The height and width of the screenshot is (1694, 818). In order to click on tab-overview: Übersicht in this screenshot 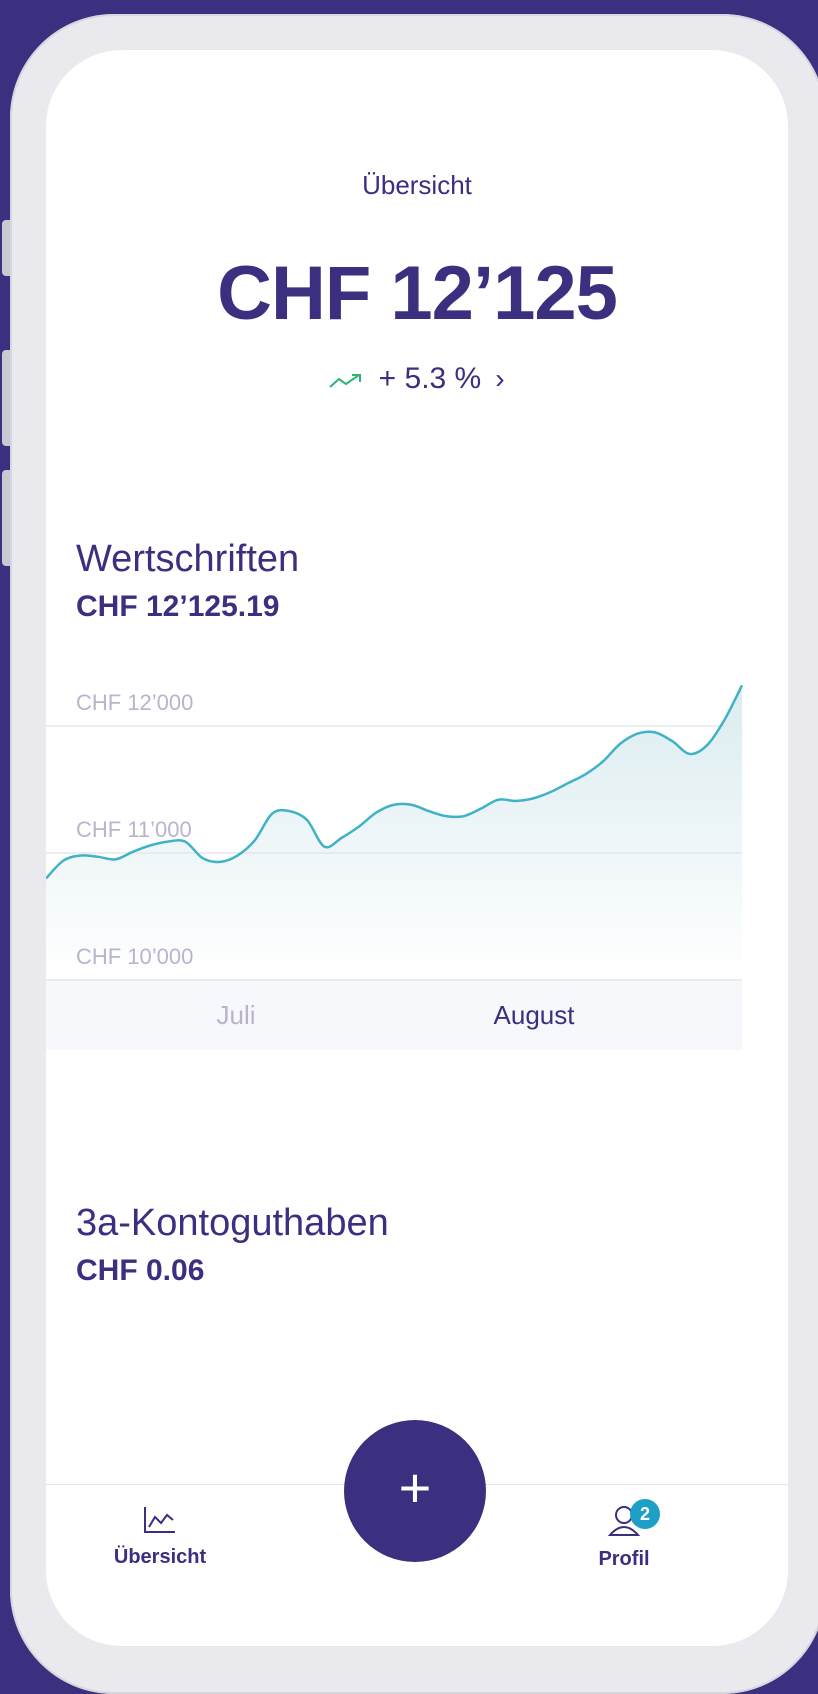, I will do `click(160, 1537)`.